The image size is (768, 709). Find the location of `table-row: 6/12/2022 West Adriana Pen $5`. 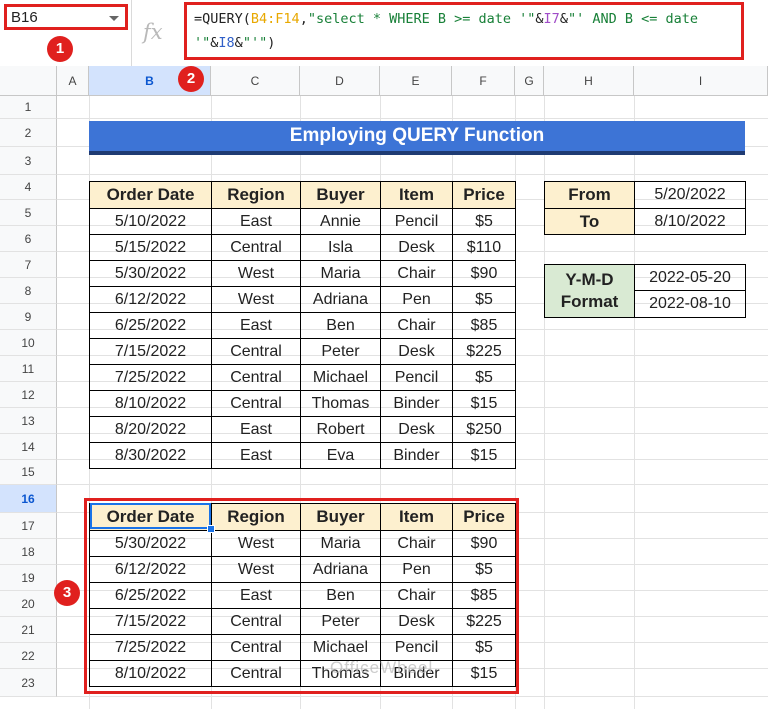

table-row: 6/12/2022 West Adriana Pen $5 is located at coordinates (302, 299).